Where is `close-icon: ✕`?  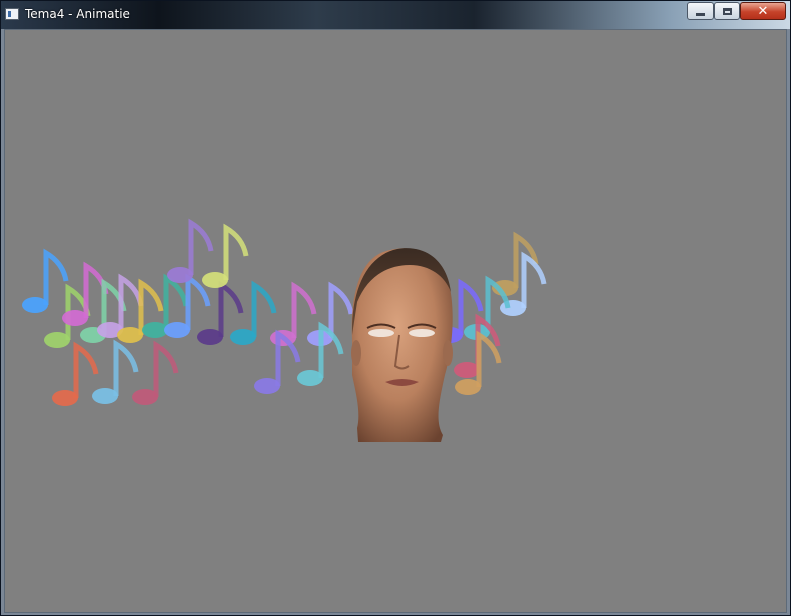 close-icon: ✕ is located at coordinates (763, 11).